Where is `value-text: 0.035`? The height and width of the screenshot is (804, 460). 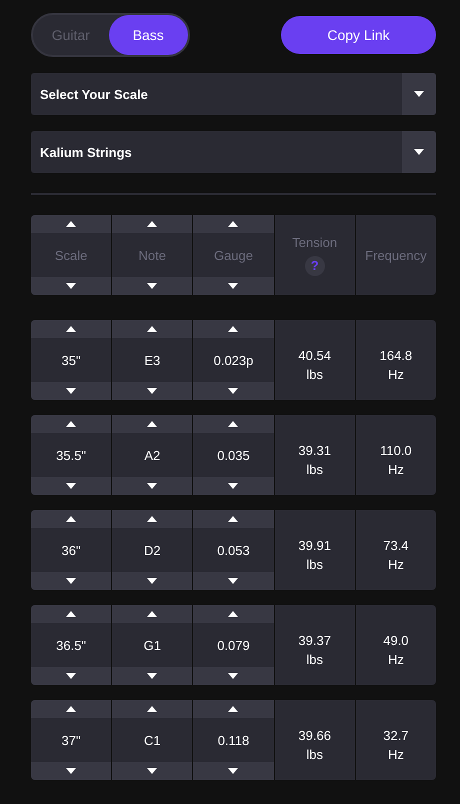
value-text: 0.035 is located at coordinates (233, 455).